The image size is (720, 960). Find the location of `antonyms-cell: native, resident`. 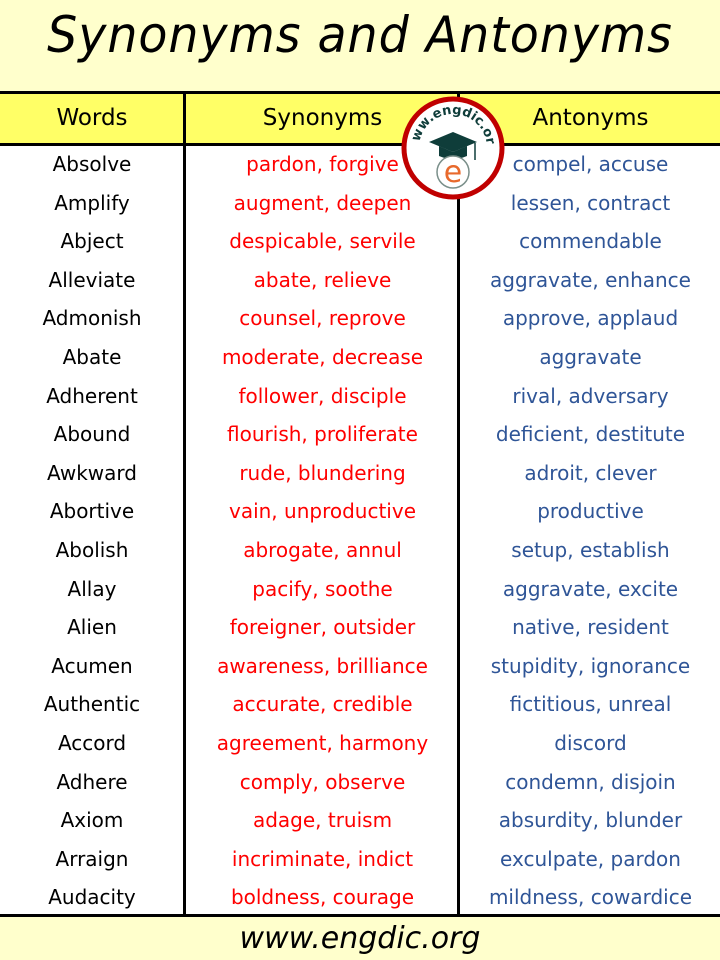

antonyms-cell: native, resident is located at coordinates (590, 627).